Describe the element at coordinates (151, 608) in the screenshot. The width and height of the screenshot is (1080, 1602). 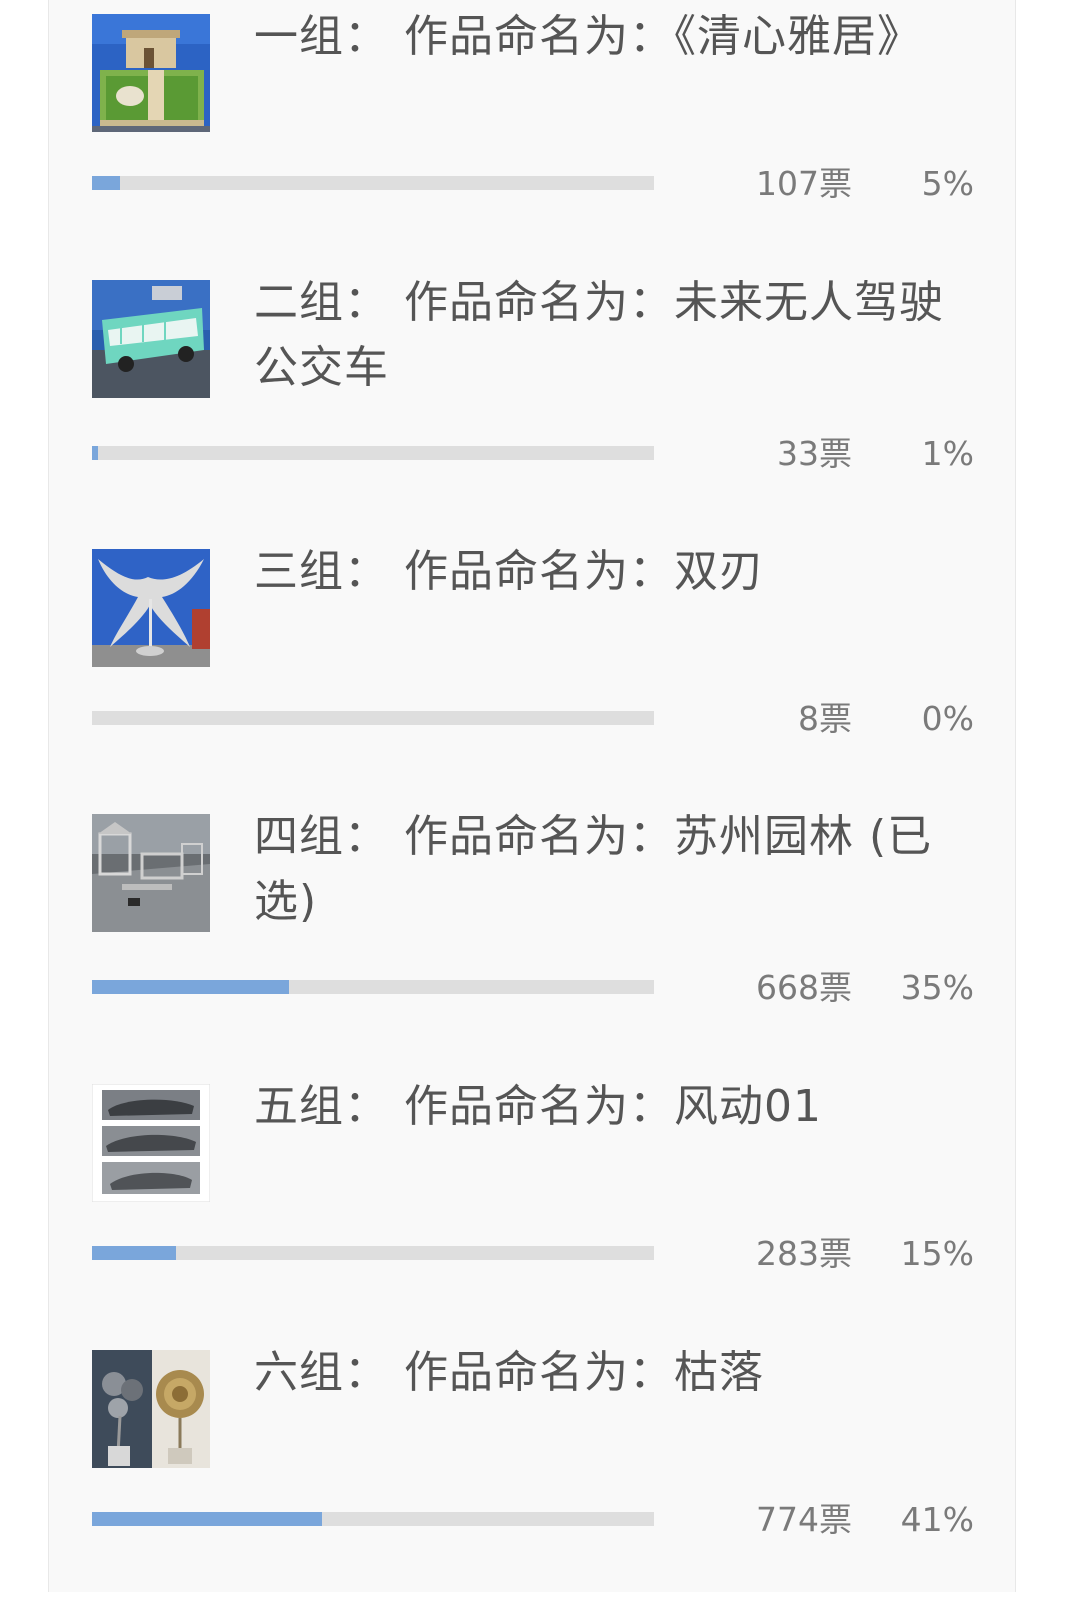
I see `blade-sculpture-photo` at that location.